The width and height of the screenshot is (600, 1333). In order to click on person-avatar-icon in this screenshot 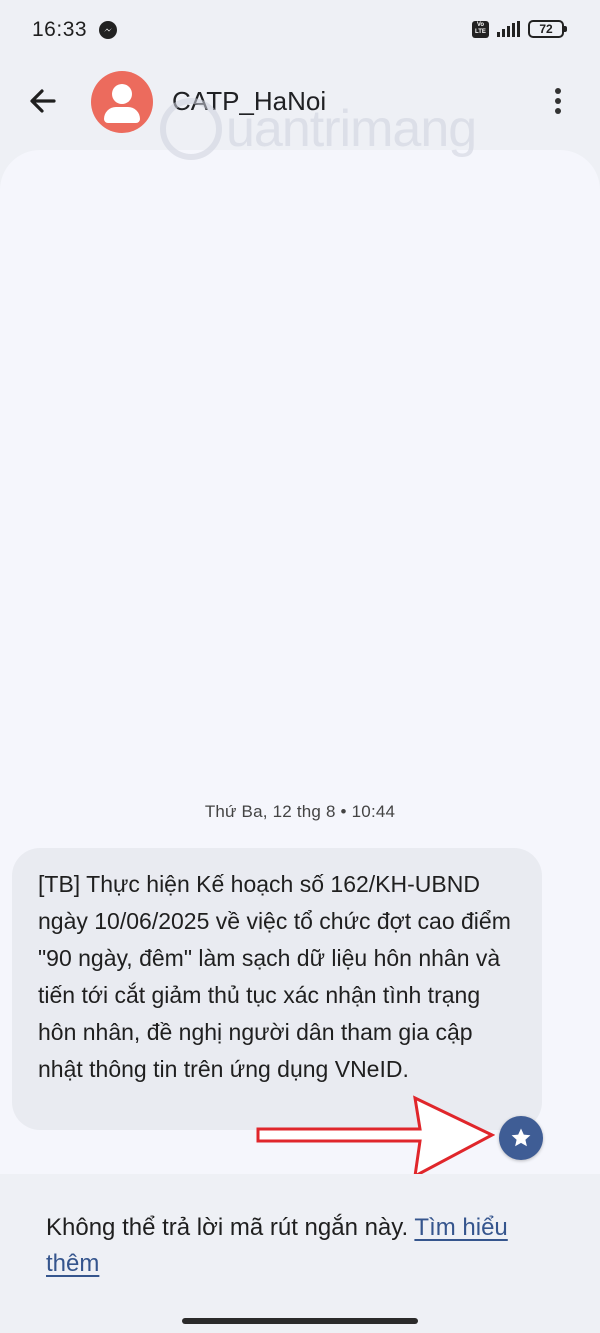, I will do `click(122, 94)`.